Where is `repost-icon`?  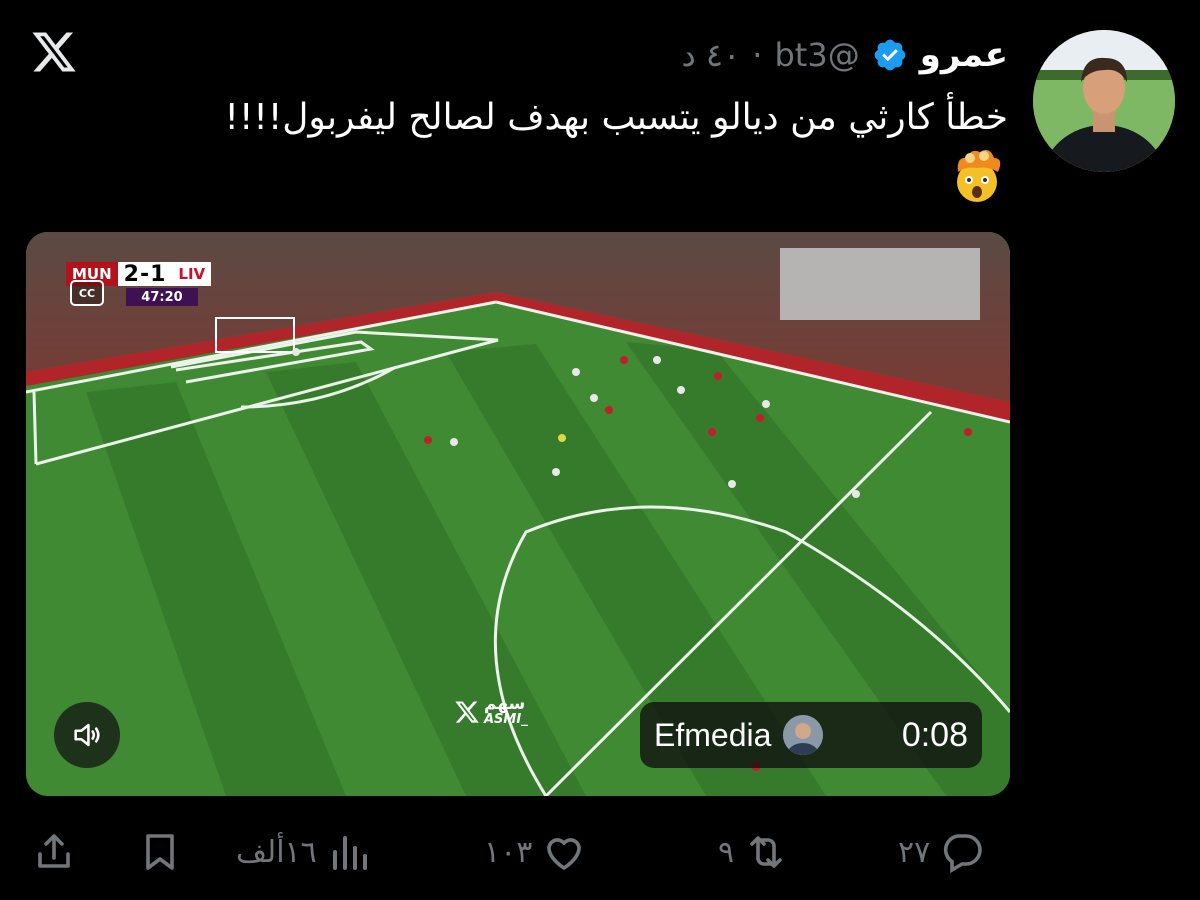 repost-icon is located at coordinates (766, 852).